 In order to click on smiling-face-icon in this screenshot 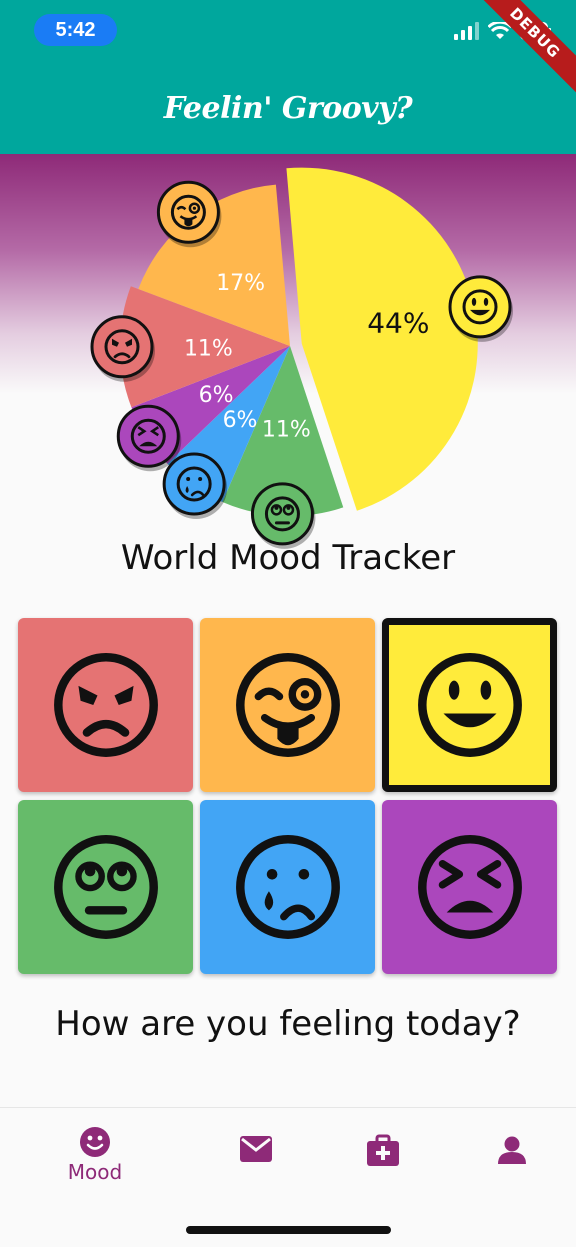, I will do `click(469, 705)`.